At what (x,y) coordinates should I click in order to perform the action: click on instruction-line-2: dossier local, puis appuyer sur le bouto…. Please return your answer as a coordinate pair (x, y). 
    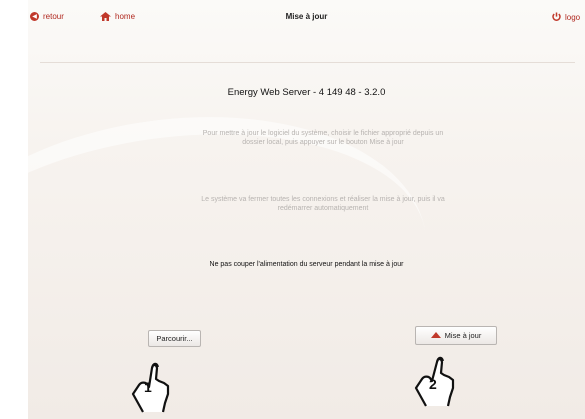
    Looking at the image, I should click on (323, 142).